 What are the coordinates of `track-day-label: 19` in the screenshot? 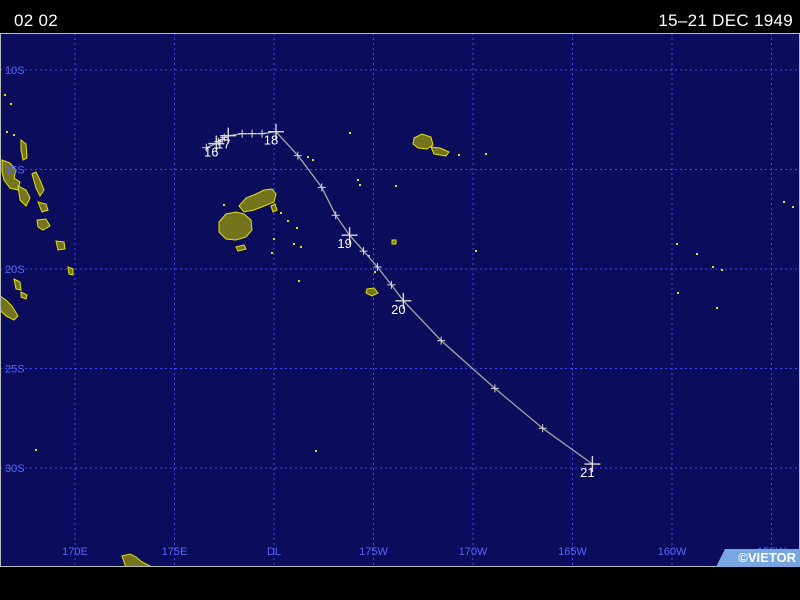 It's located at (344, 243).